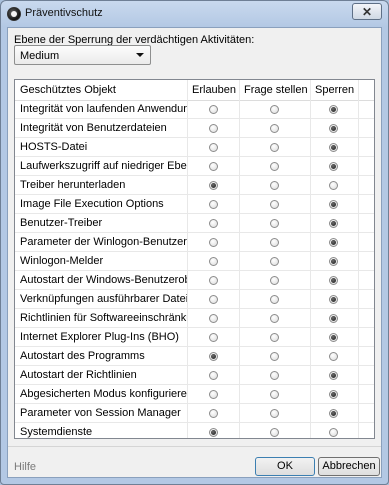 This screenshot has height=485, width=389. Describe the element at coordinates (64, 13) in the screenshot. I see `window-title: Präventivschutz` at that location.